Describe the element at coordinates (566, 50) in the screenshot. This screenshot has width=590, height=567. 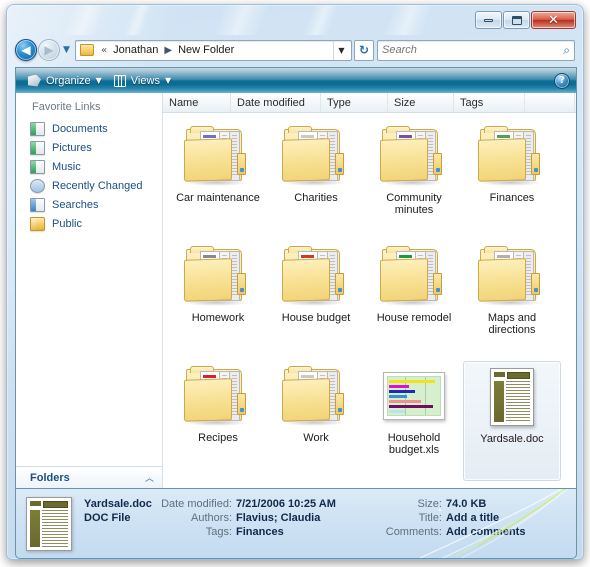
I see `search-icon: ⌕` at that location.